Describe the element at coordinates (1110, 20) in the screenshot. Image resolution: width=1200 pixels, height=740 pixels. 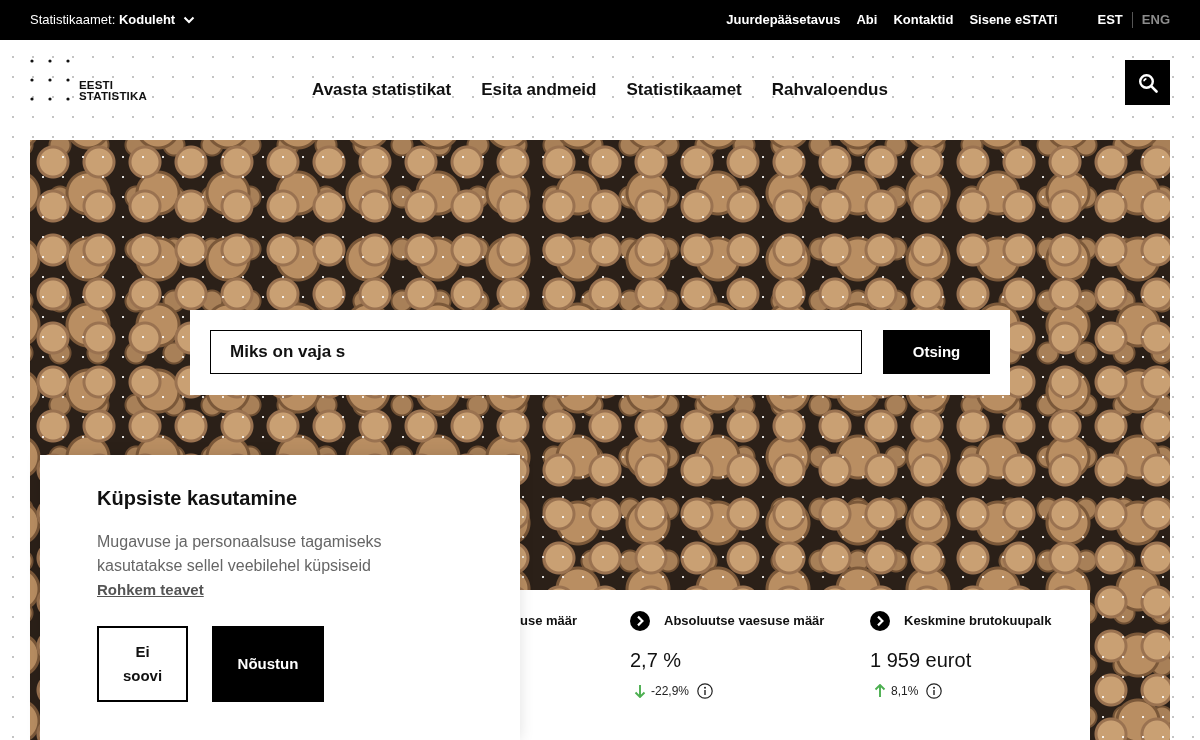
I see `language-link: EST` at that location.